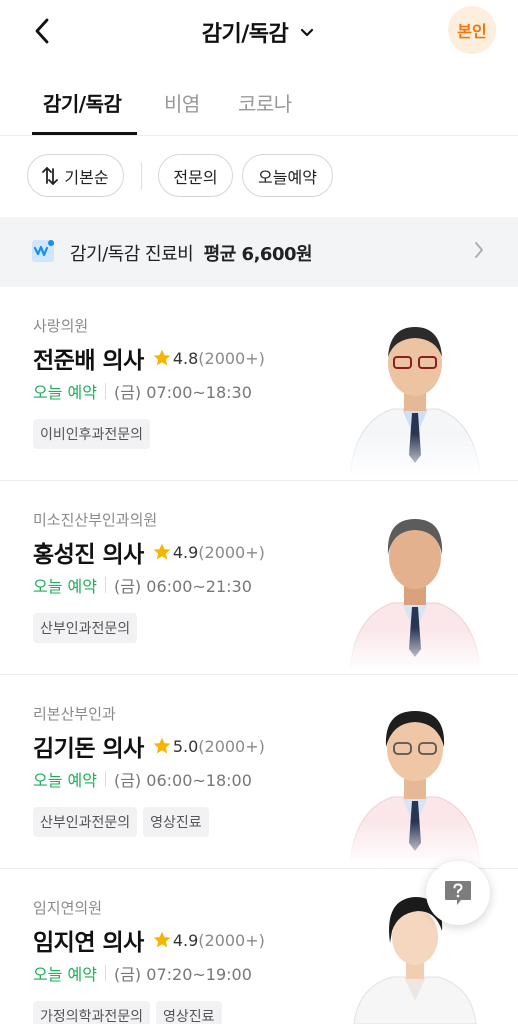  What do you see at coordinates (88, 555) in the screenshot?
I see `doctor-name: 홍성진 의사` at bounding box center [88, 555].